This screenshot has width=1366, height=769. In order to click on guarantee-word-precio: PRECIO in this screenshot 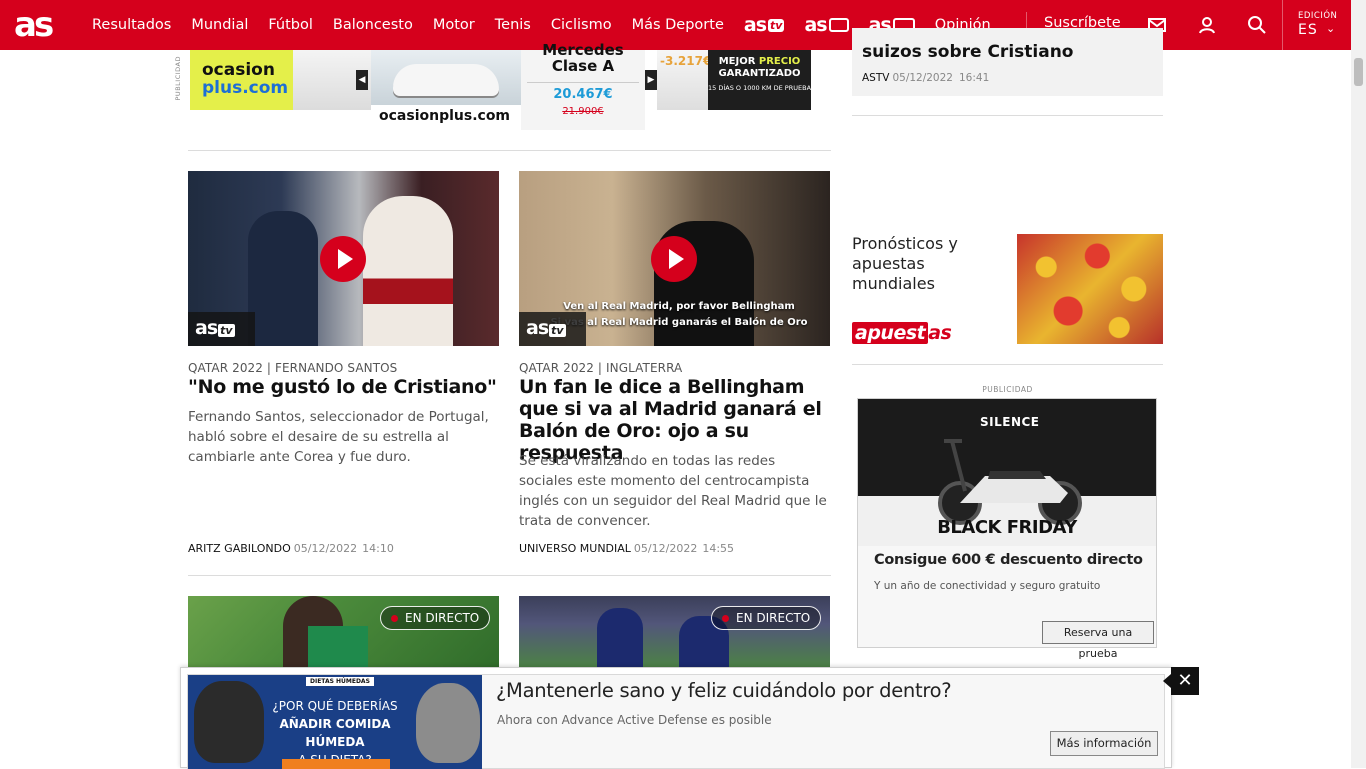, I will do `click(779, 61)`.